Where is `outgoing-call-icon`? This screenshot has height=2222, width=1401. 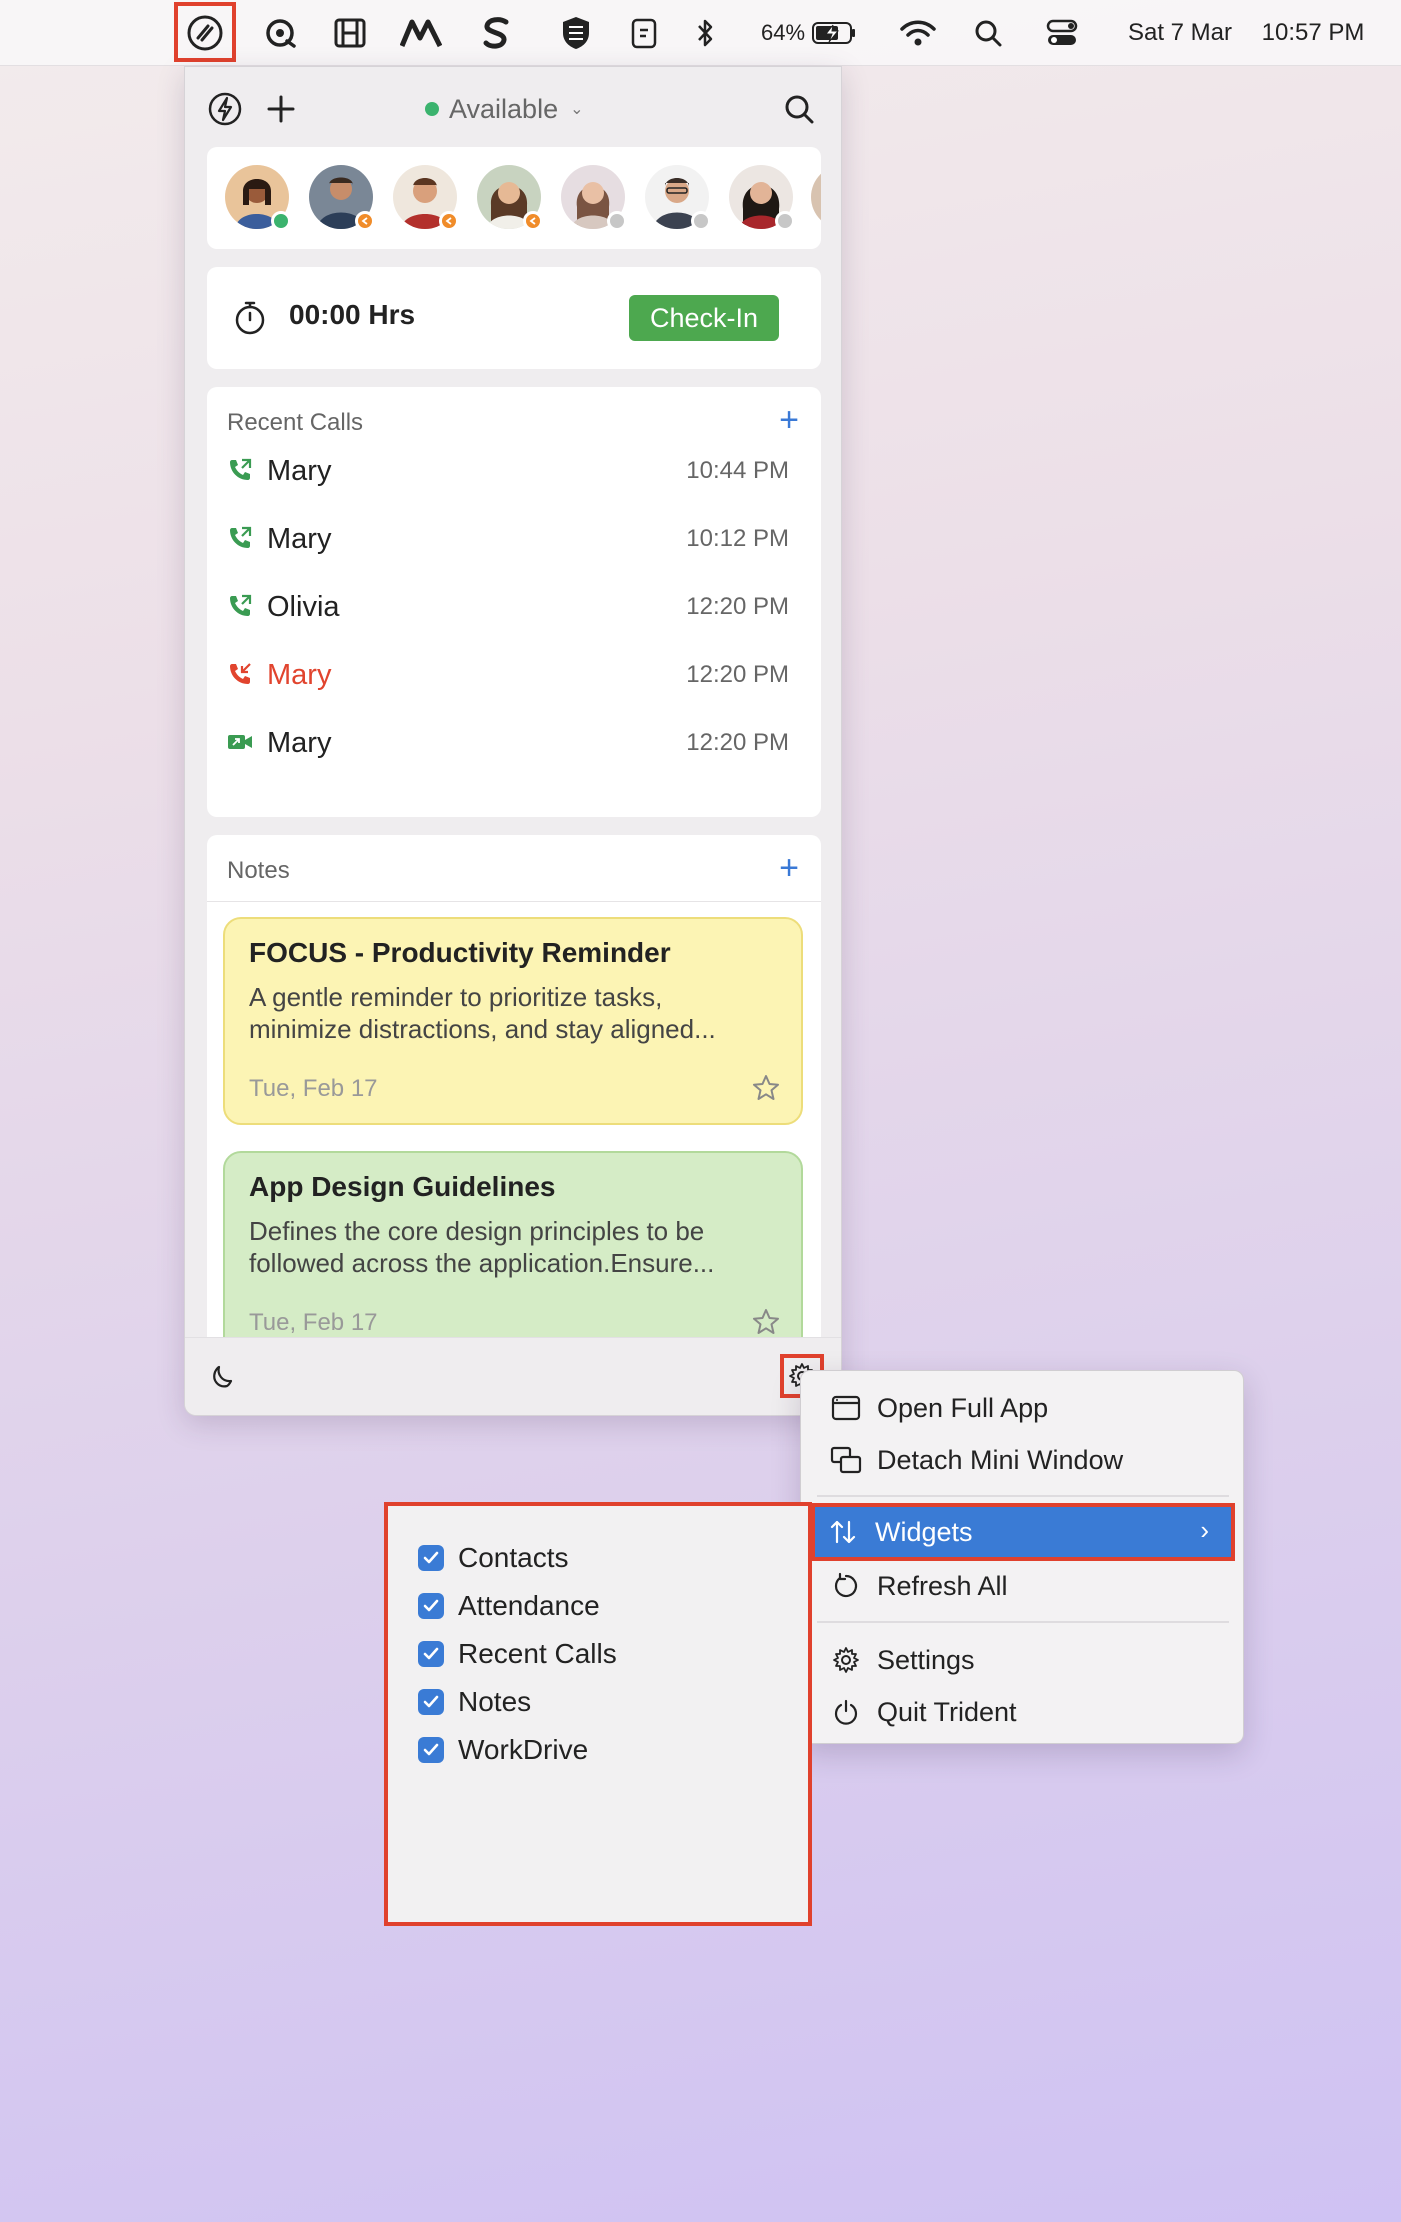
outgoing-call-icon is located at coordinates (241, 605).